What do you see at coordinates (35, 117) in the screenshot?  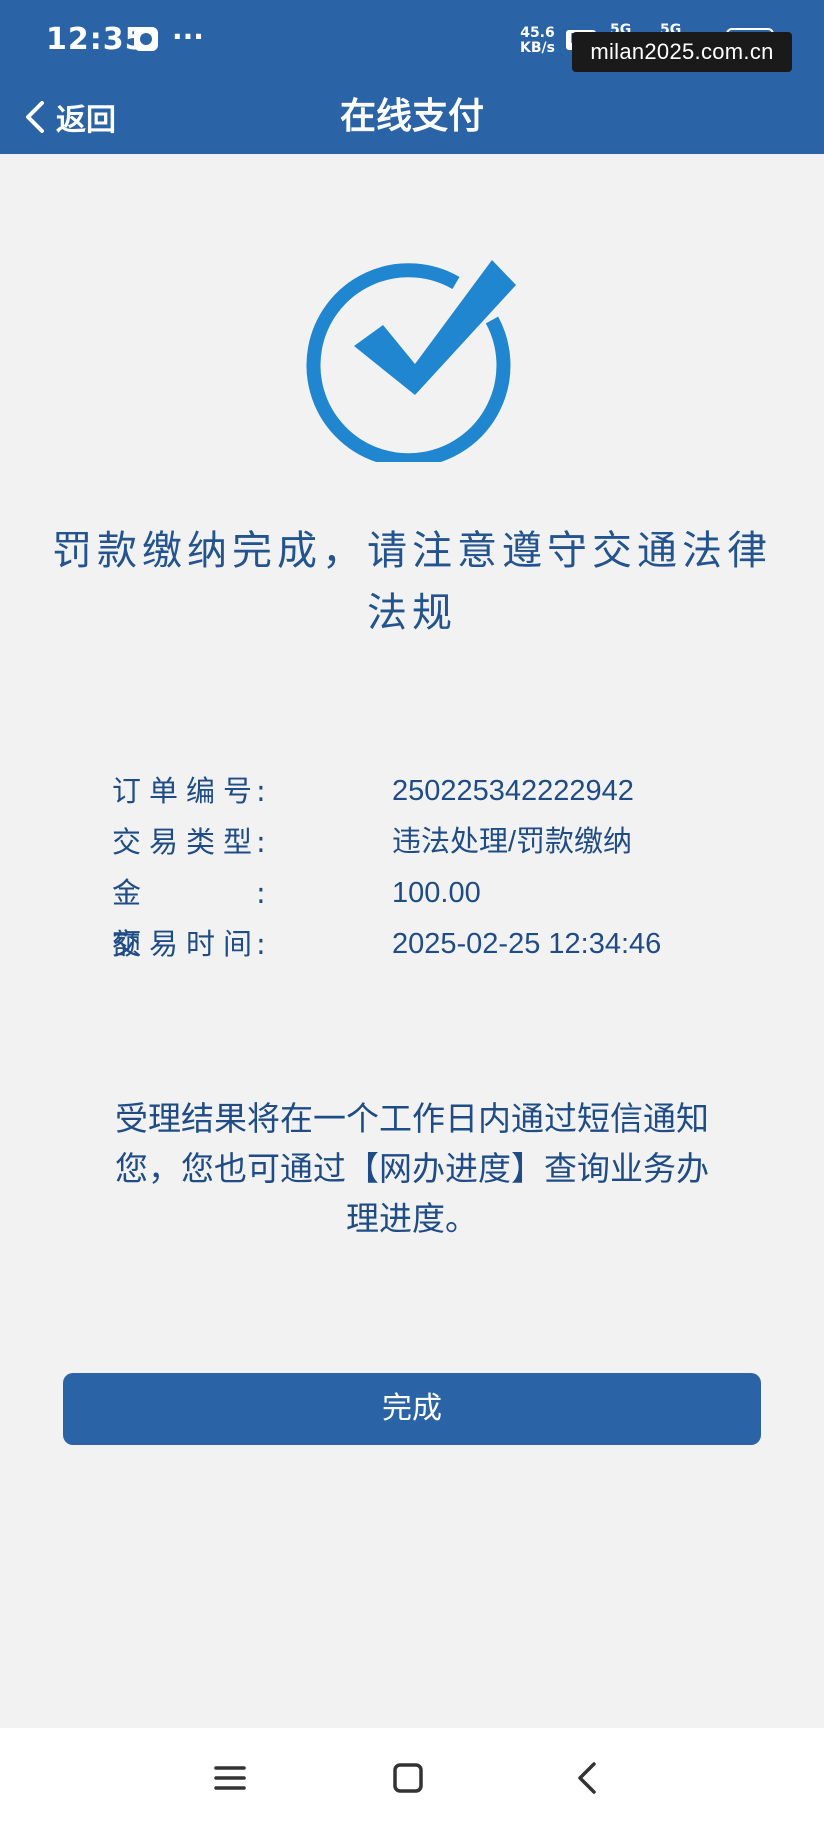 I see `chevron-left-icon` at bounding box center [35, 117].